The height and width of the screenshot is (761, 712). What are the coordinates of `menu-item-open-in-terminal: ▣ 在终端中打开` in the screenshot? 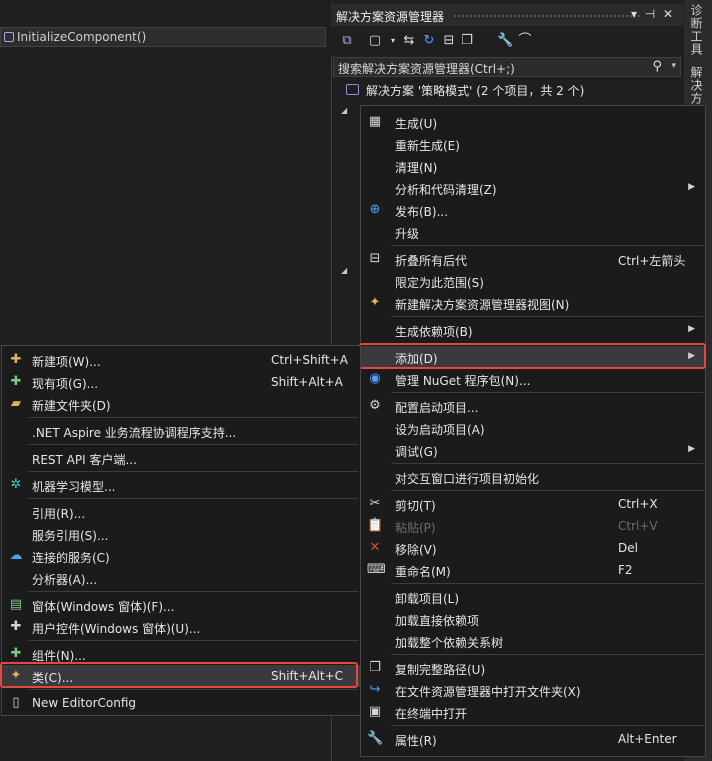 It's located at (533, 712).